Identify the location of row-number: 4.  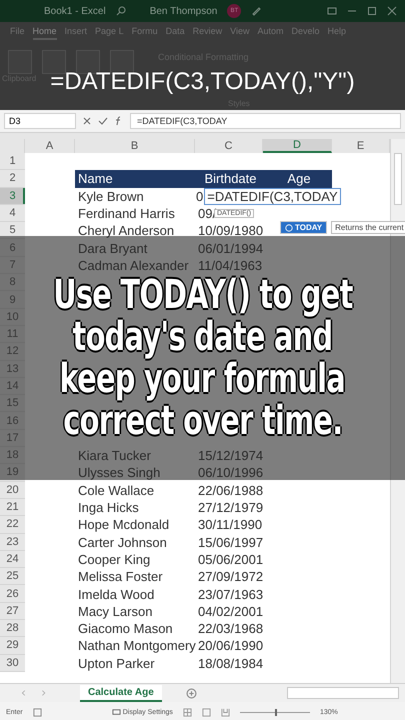
(12, 213).